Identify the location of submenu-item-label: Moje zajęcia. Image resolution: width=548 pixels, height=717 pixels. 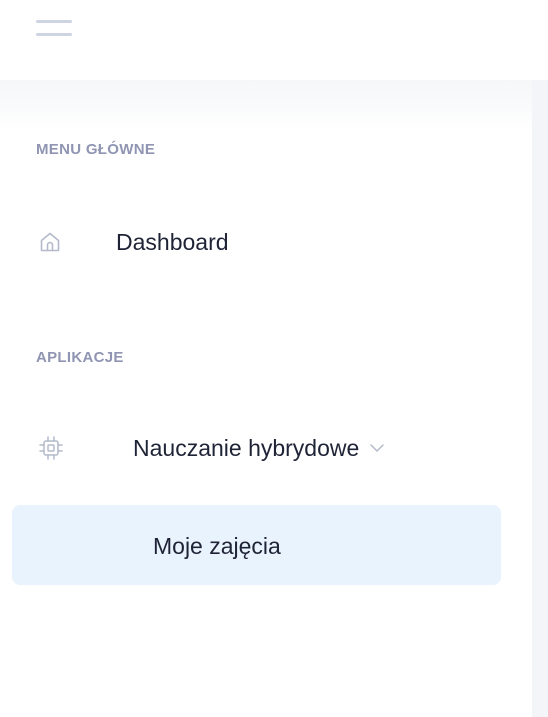
(217, 546).